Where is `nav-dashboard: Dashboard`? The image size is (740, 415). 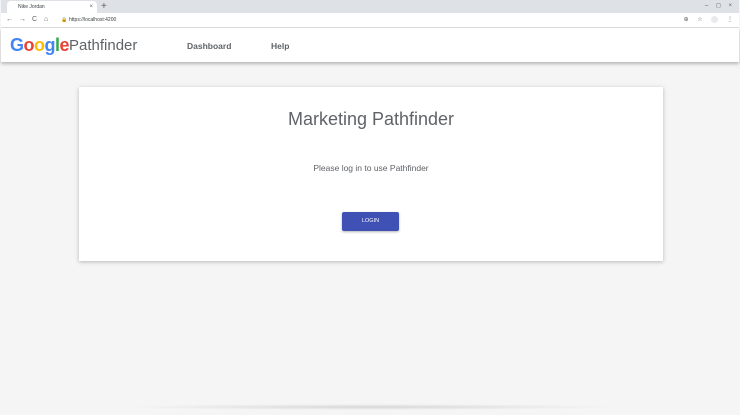
nav-dashboard: Dashboard is located at coordinates (209, 46).